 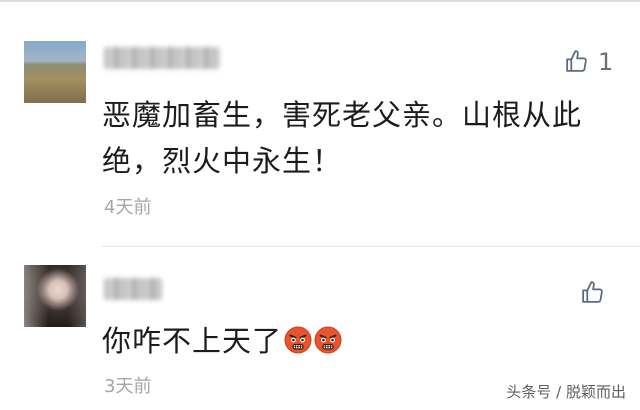 I want to click on comment-time: 4天前, so click(x=128, y=207).